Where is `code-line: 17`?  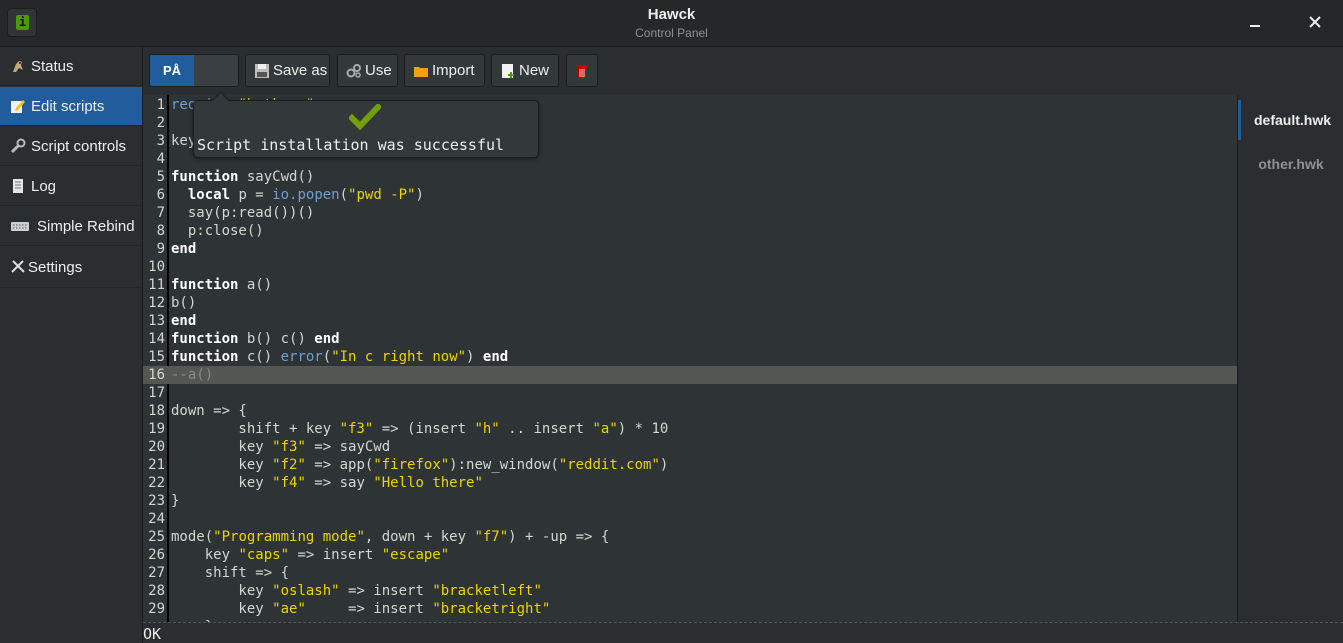 code-line: 17 is located at coordinates (690, 393).